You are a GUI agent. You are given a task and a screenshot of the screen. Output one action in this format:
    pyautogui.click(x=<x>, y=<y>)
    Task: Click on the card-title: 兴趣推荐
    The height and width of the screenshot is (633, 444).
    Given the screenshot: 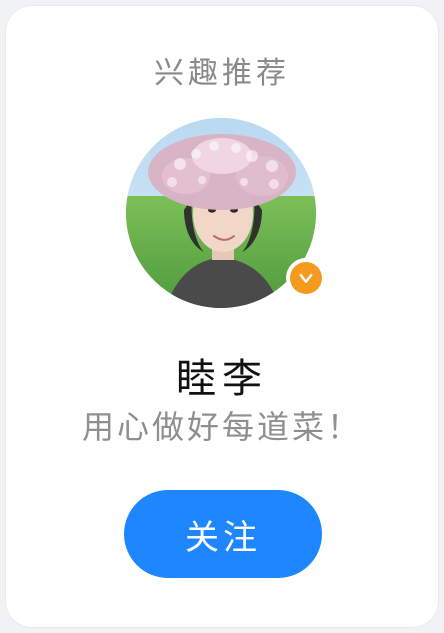 What is the action you would take?
    pyautogui.click(x=222, y=73)
    